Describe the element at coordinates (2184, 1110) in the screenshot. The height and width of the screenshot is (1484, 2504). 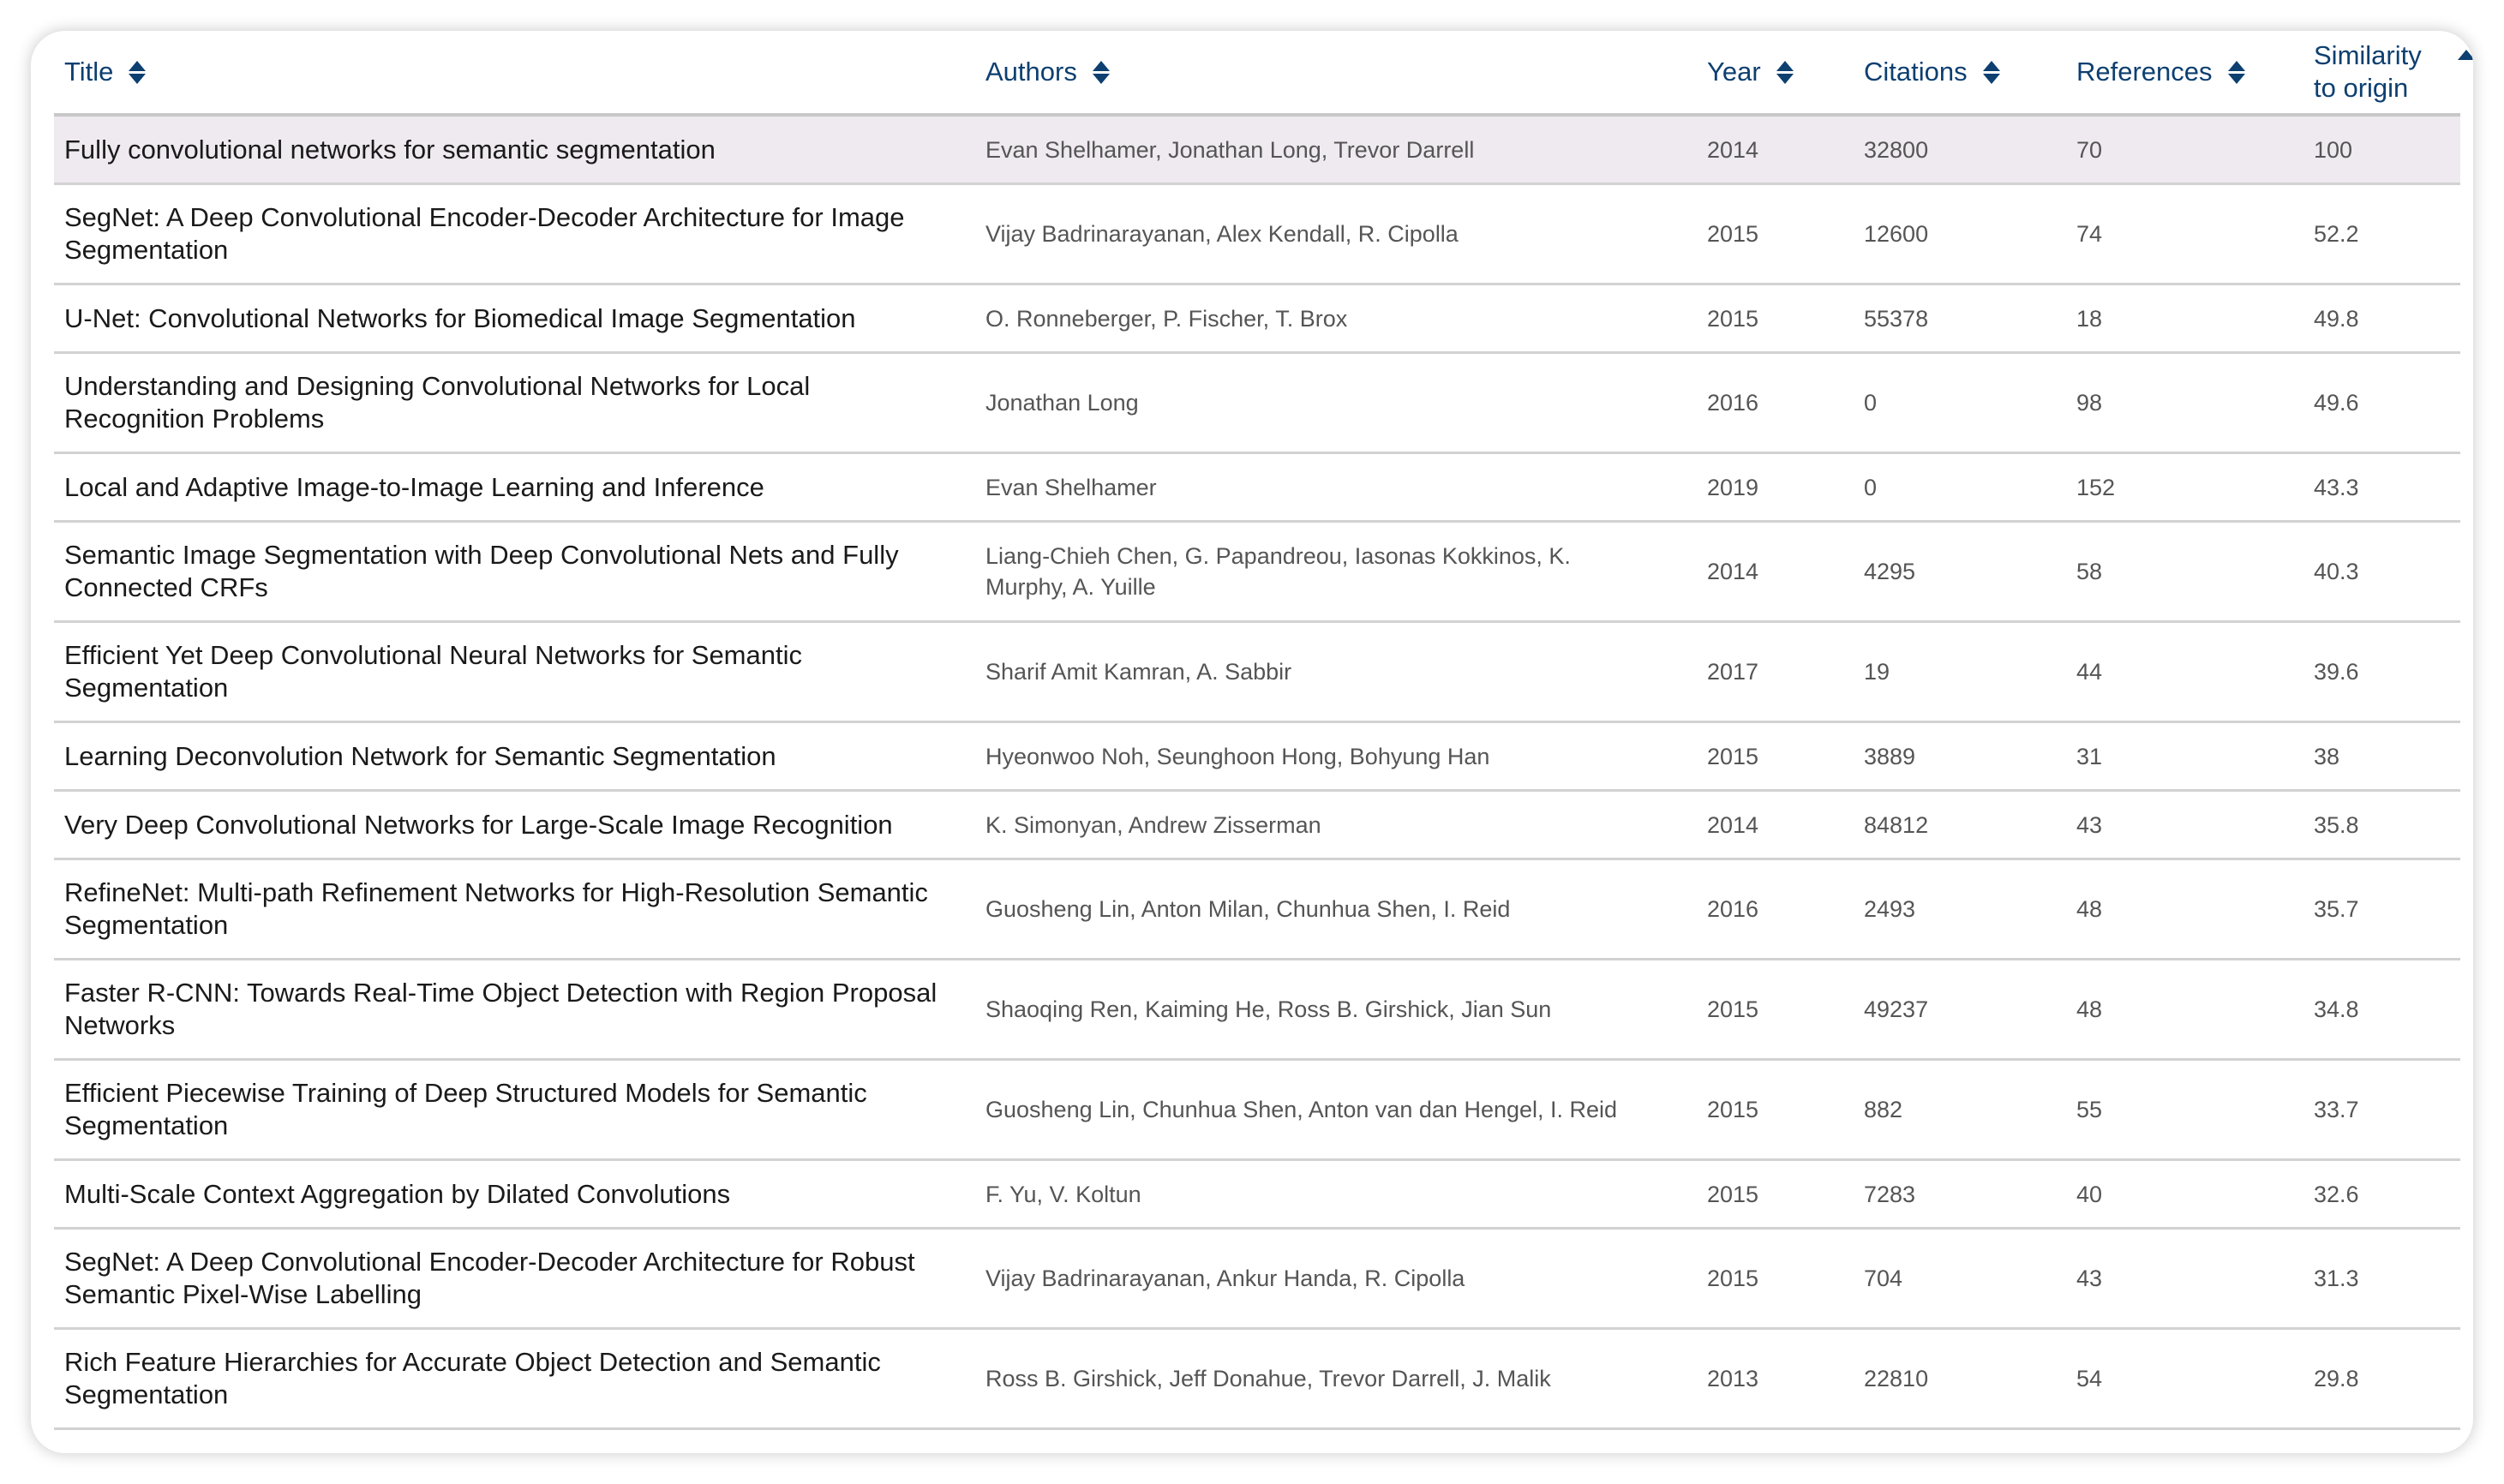
I see `cell-references: 55` at that location.